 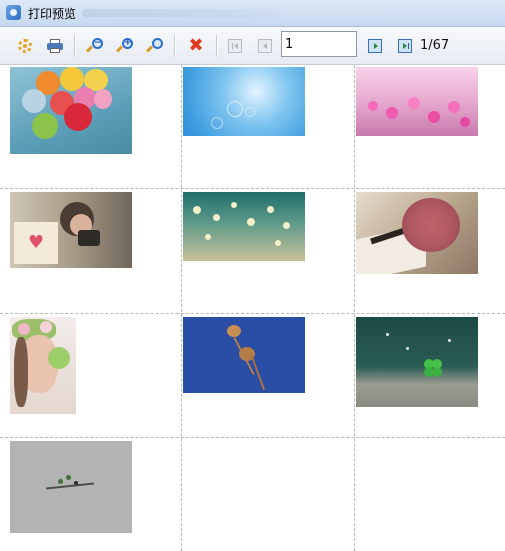 What do you see at coordinates (71, 487) in the screenshot?
I see `thumbnail-grey-with-small-plant` at bounding box center [71, 487].